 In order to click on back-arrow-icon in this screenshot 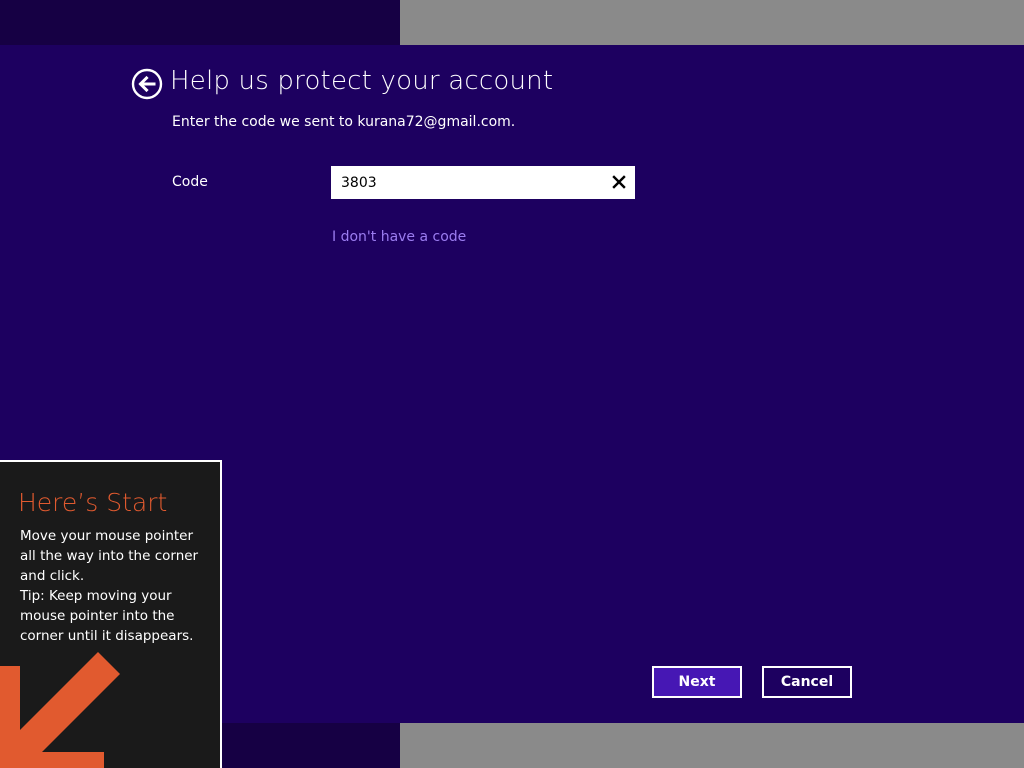, I will do `click(147, 84)`.